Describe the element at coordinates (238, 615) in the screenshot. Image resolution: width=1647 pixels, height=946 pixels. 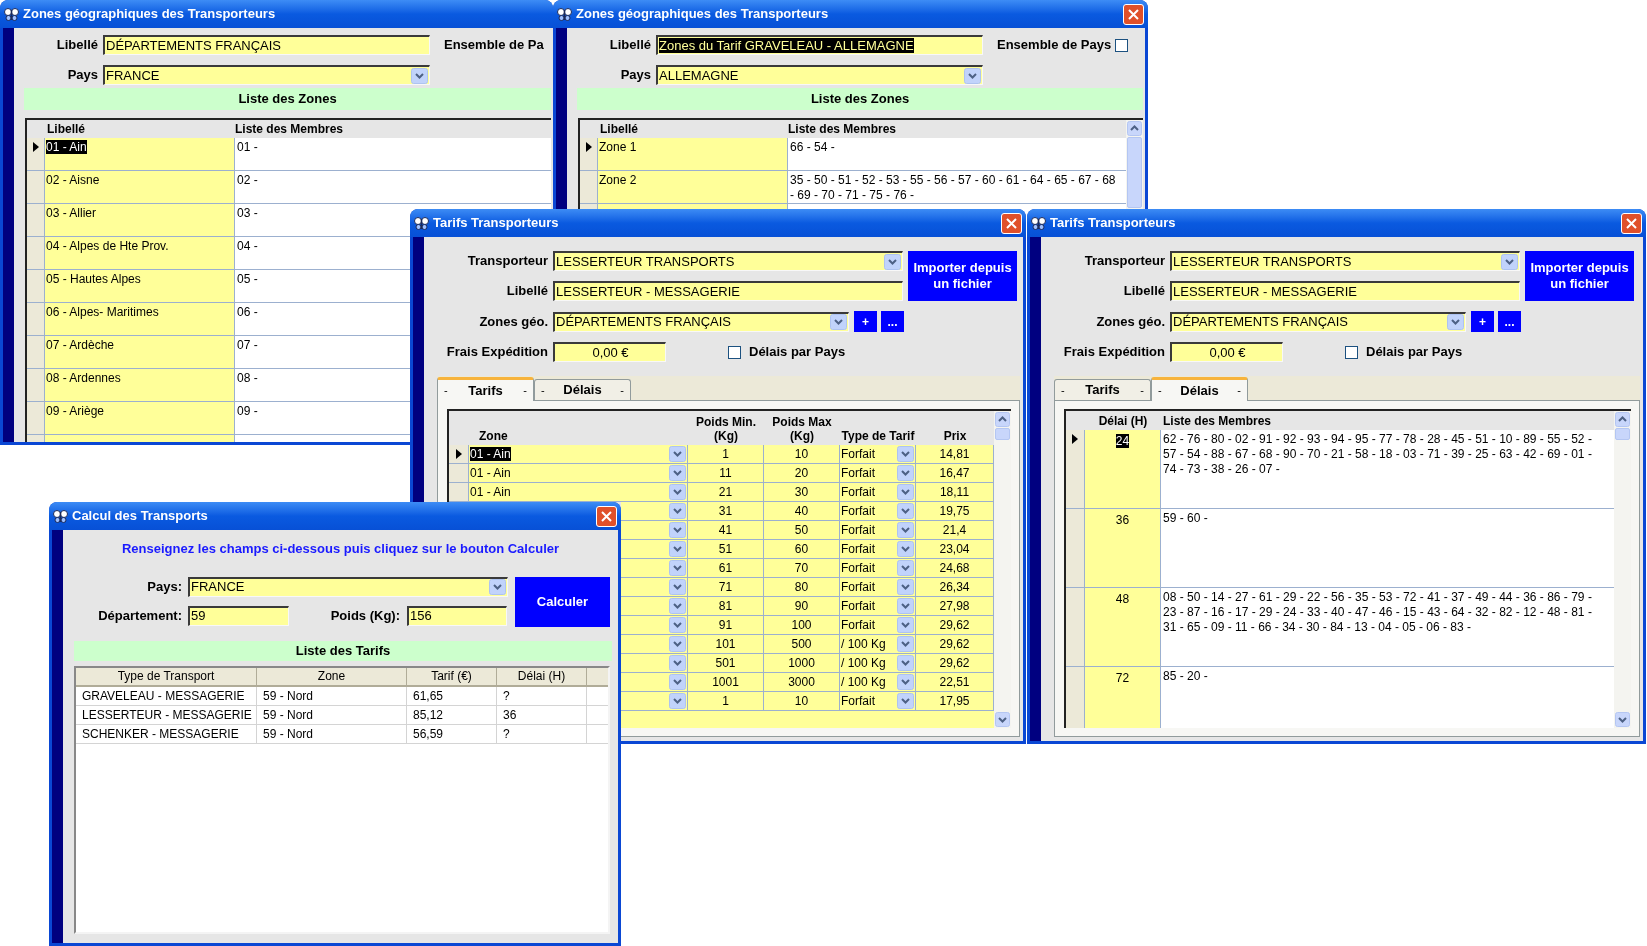
I see `text-field: 59` at that location.